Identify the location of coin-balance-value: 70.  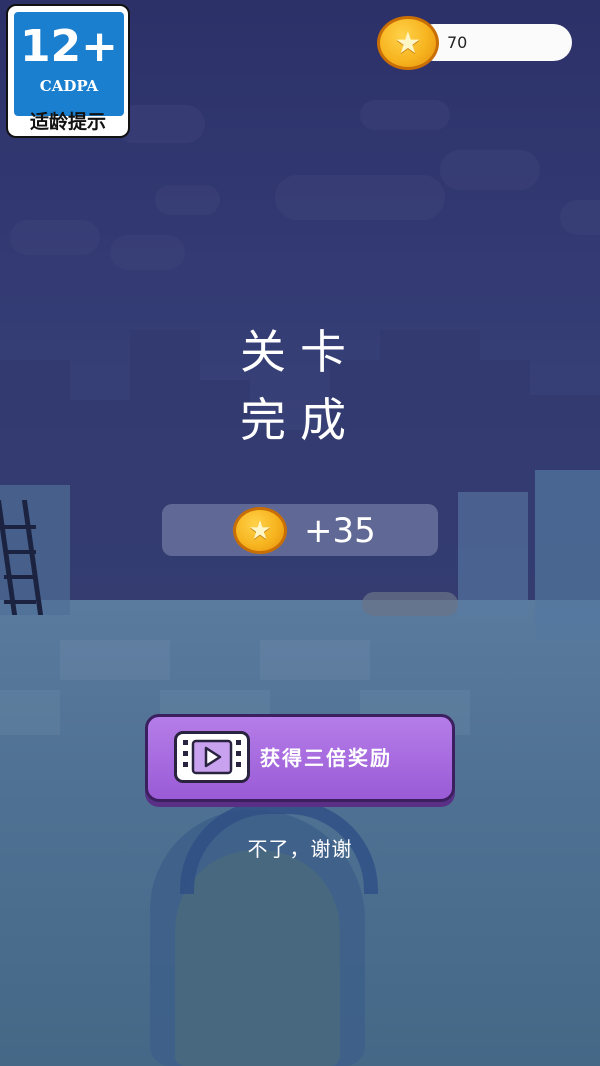
(457, 42).